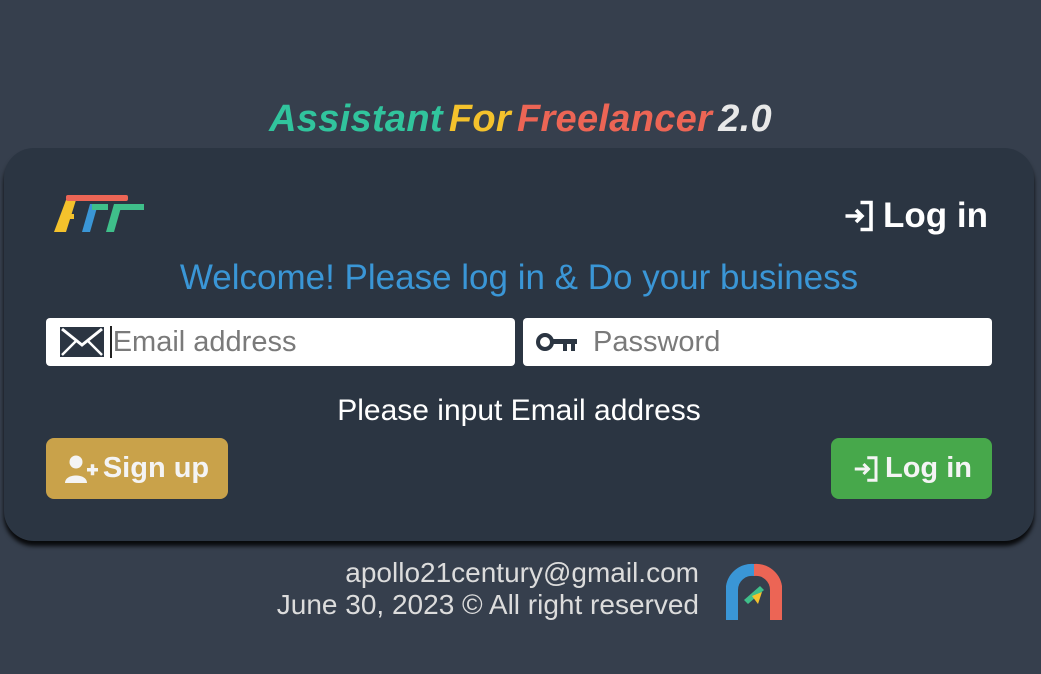 Image resolution: width=1041 pixels, height=674 pixels. Describe the element at coordinates (935, 215) in the screenshot. I see `header-login-label: Log in` at that location.